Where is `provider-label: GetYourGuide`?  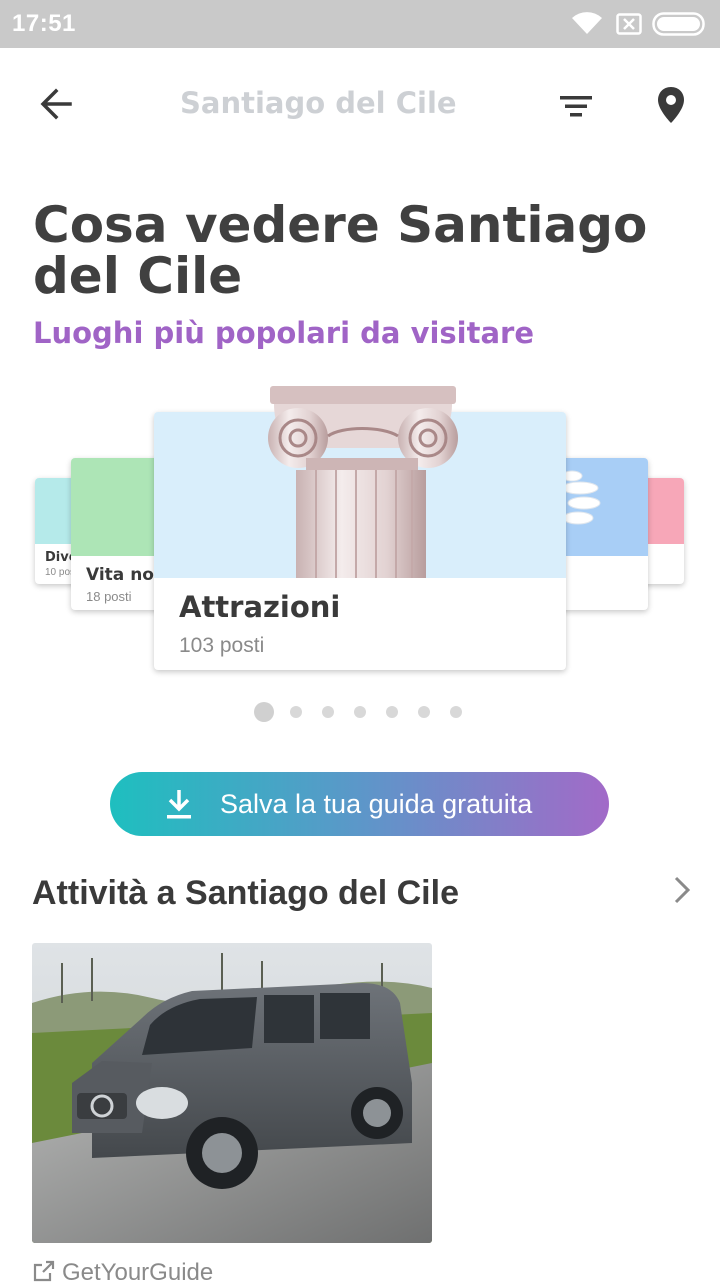
provider-label: GetYourGuide is located at coordinates (138, 1272).